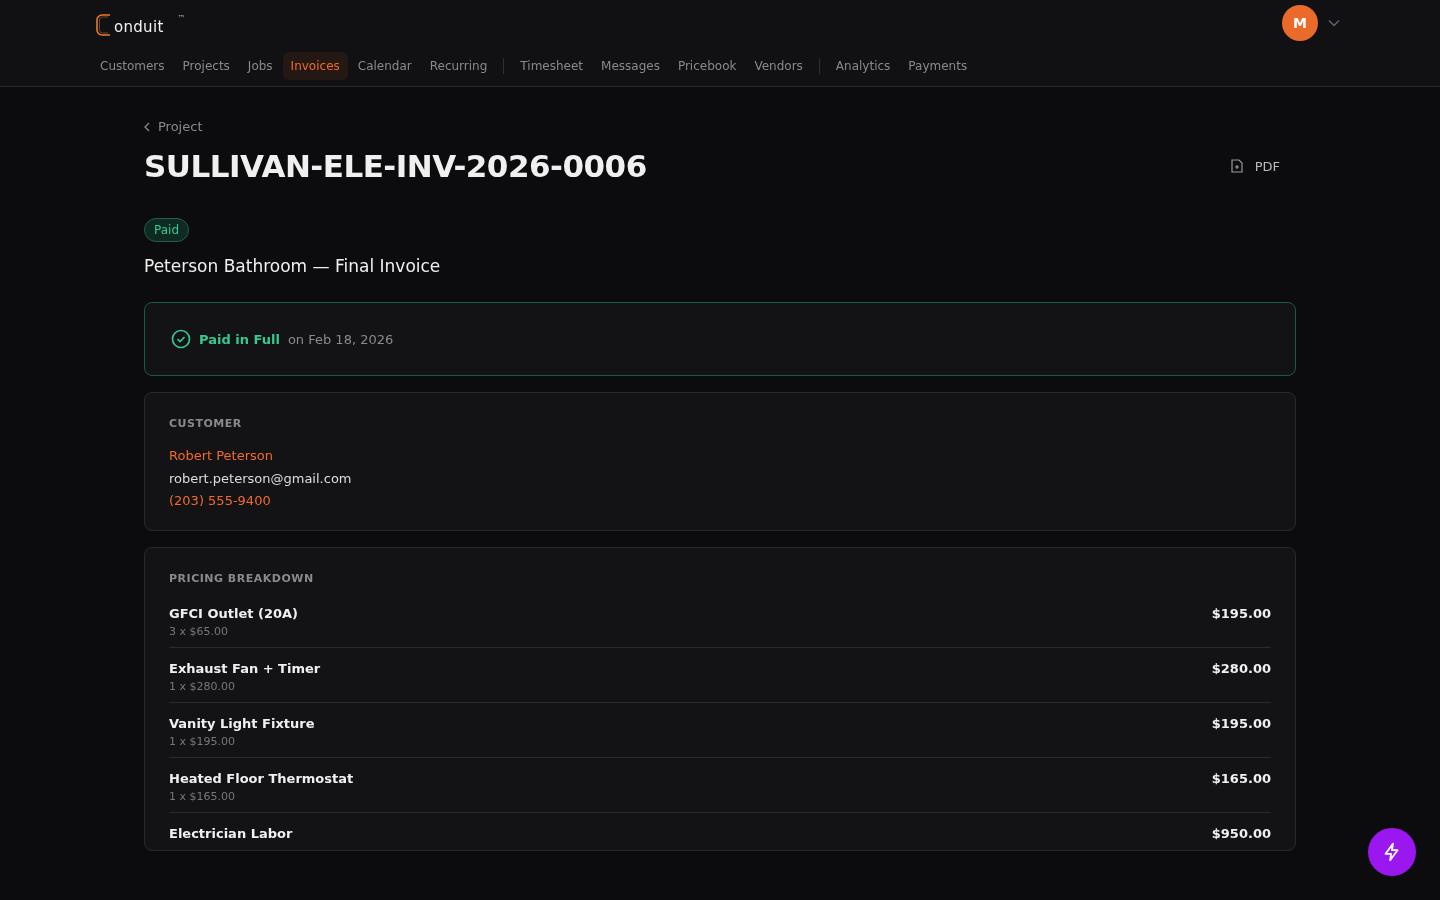 This screenshot has width=1440, height=900. I want to click on nav-tab: Jobs, so click(260, 66).